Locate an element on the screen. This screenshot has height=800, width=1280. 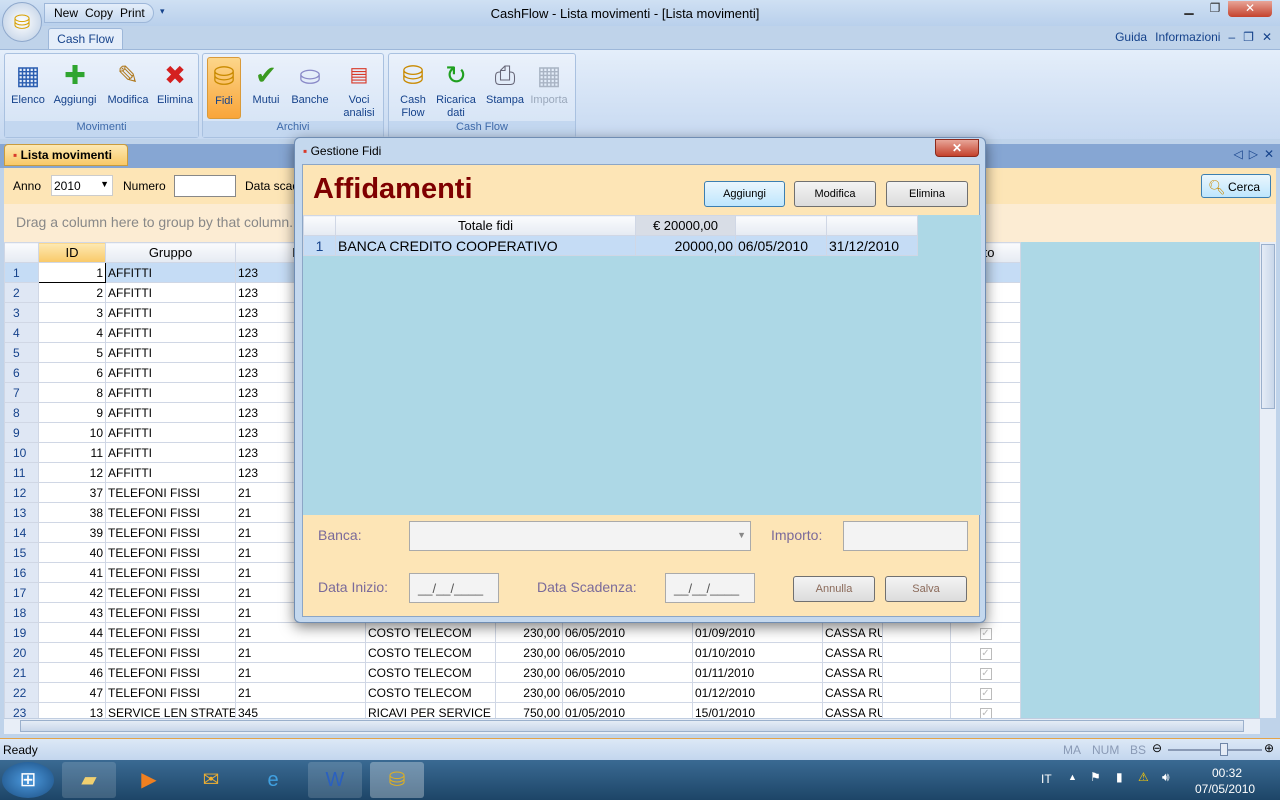
tab-prev-icon: ◁ is located at coordinates (1237, 154).